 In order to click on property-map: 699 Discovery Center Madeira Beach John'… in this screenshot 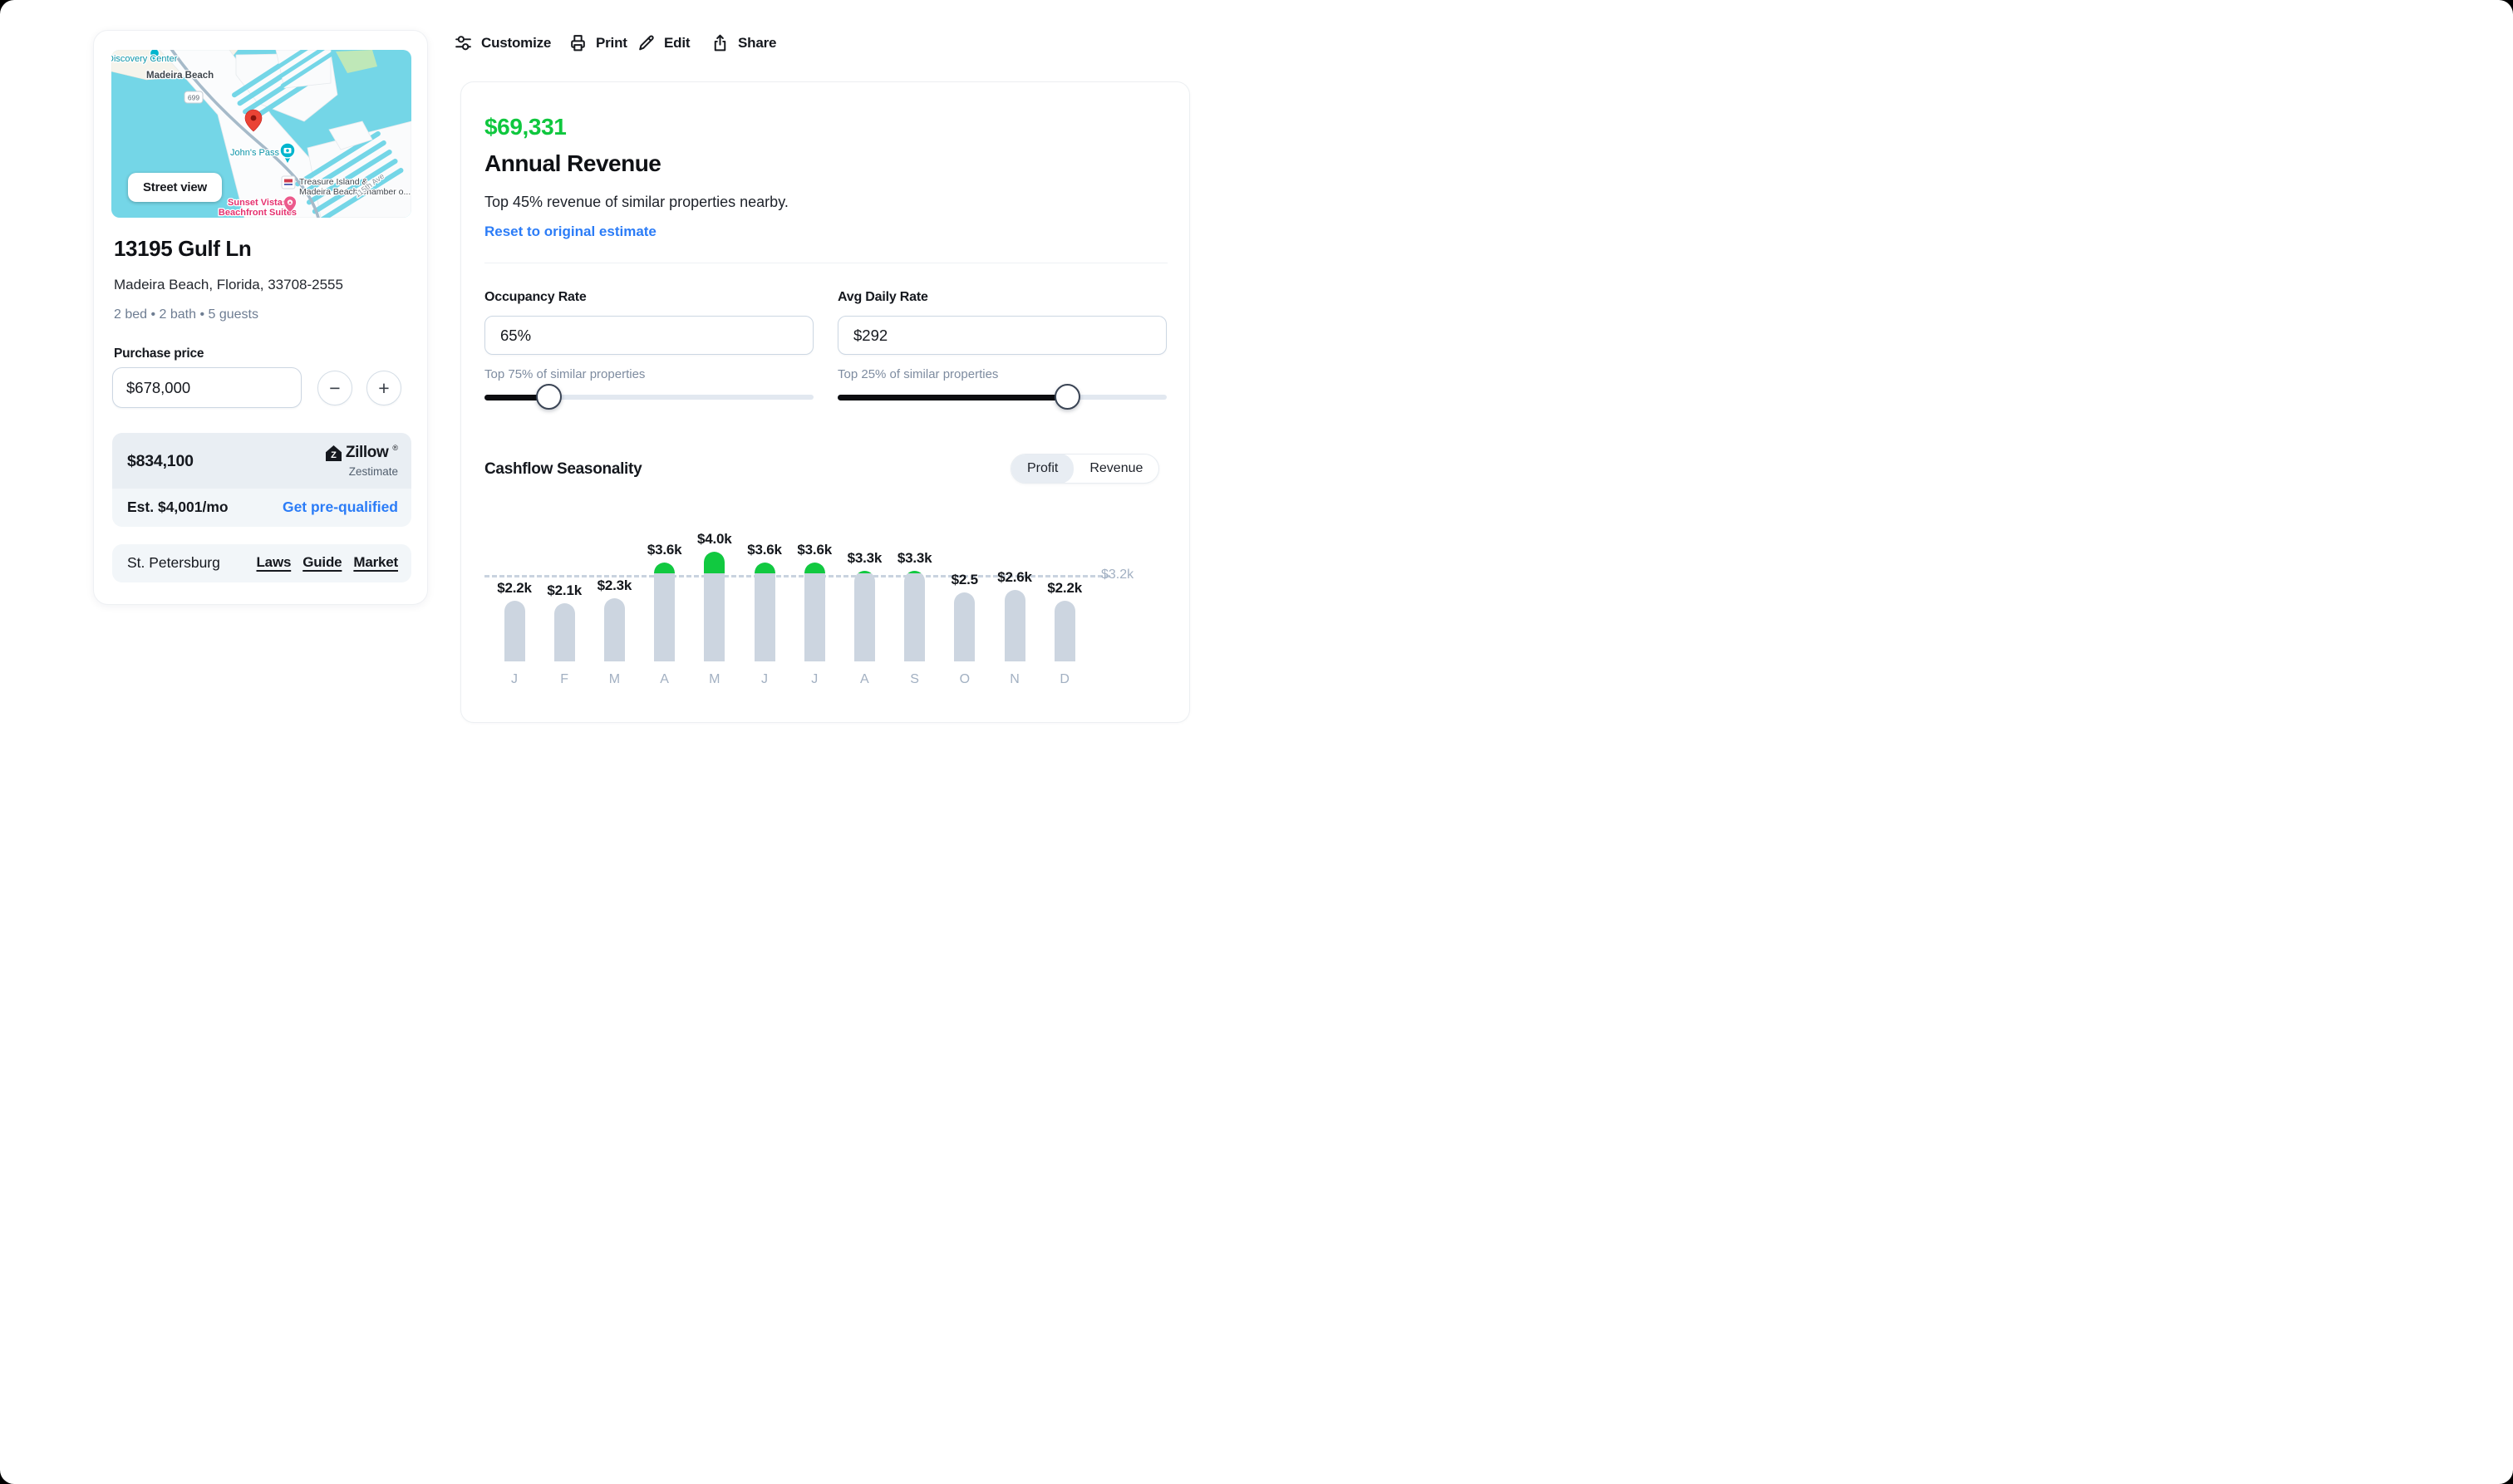, I will do `click(261, 134)`.